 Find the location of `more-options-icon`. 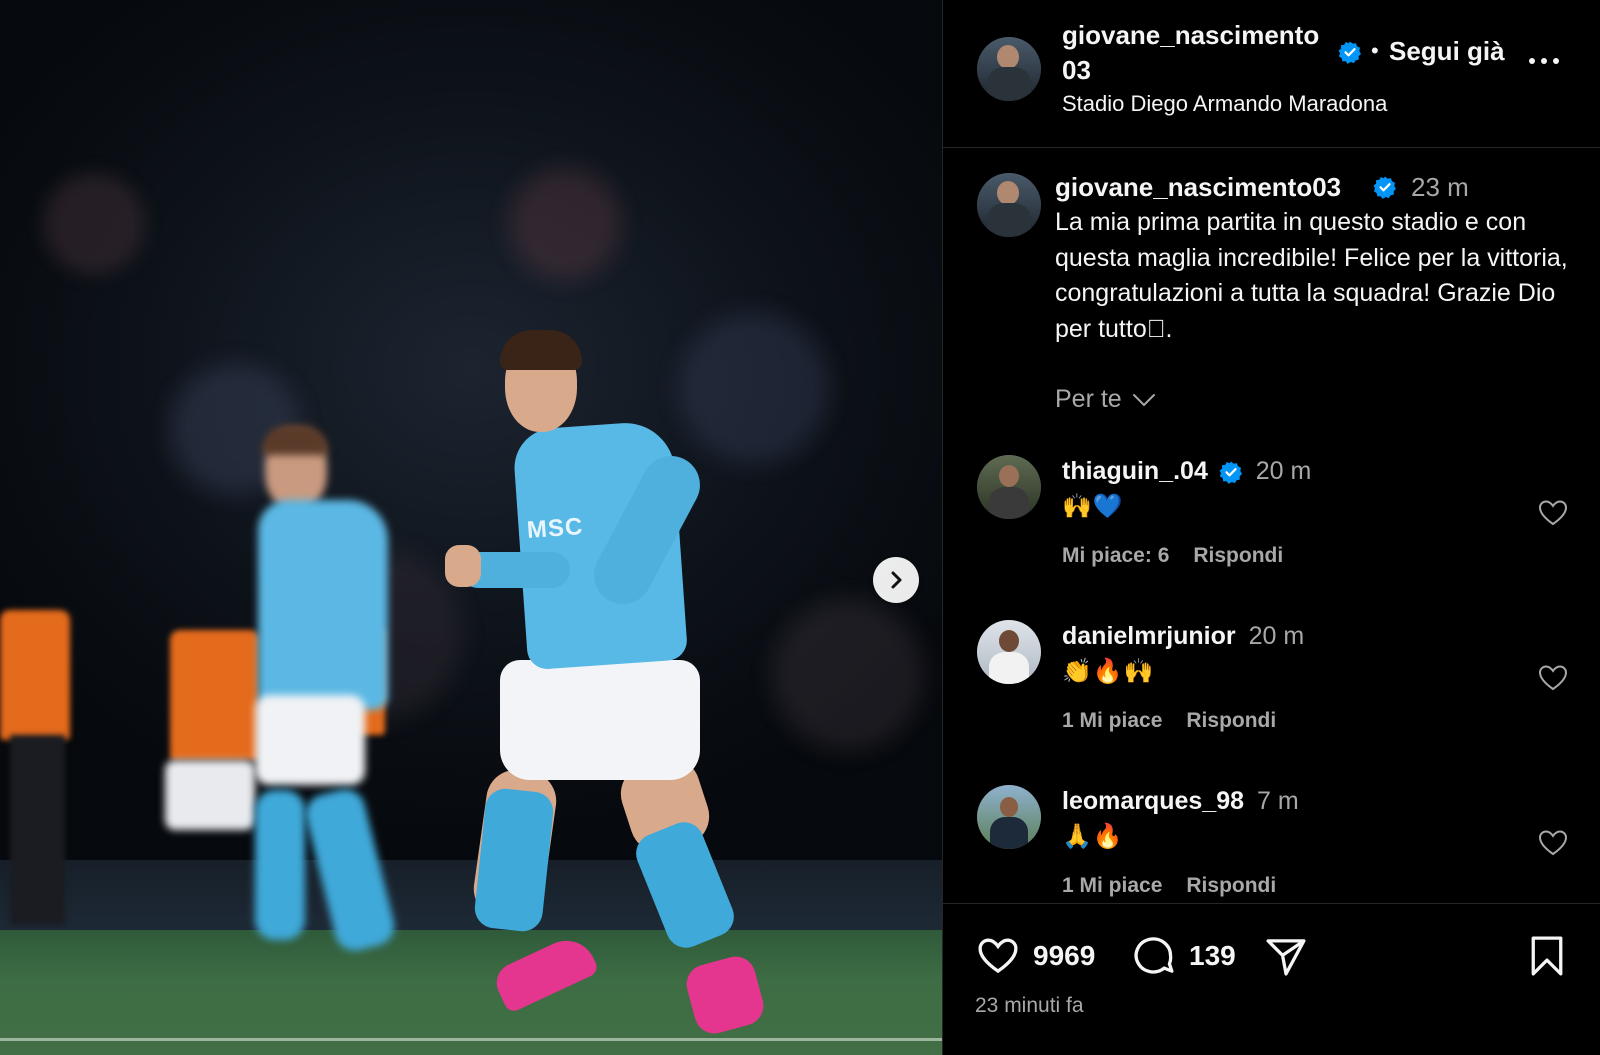

more-options-icon is located at coordinates (1549, 61).